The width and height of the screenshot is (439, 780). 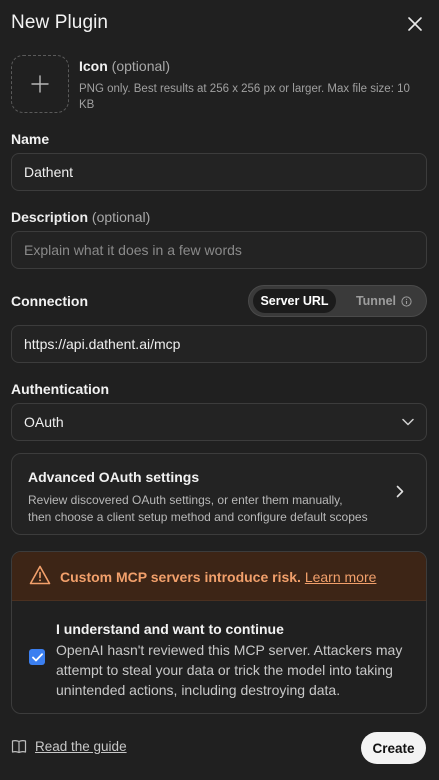 I want to click on checkmark-icon, so click(x=37, y=656).